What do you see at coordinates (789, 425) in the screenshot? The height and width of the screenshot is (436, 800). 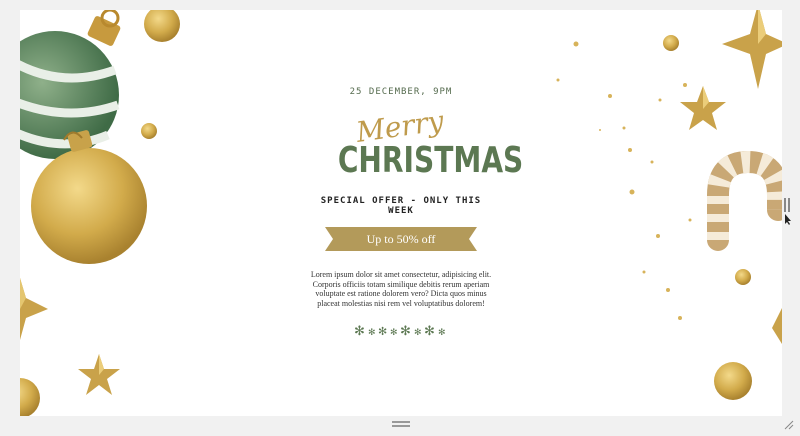 I see `resize-handle-icon` at bounding box center [789, 425].